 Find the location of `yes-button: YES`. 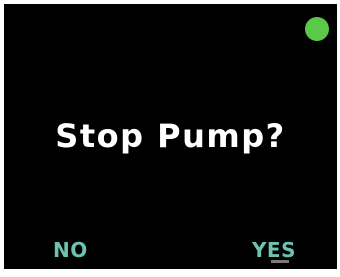

yes-button: YES is located at coordinates (274, 250).